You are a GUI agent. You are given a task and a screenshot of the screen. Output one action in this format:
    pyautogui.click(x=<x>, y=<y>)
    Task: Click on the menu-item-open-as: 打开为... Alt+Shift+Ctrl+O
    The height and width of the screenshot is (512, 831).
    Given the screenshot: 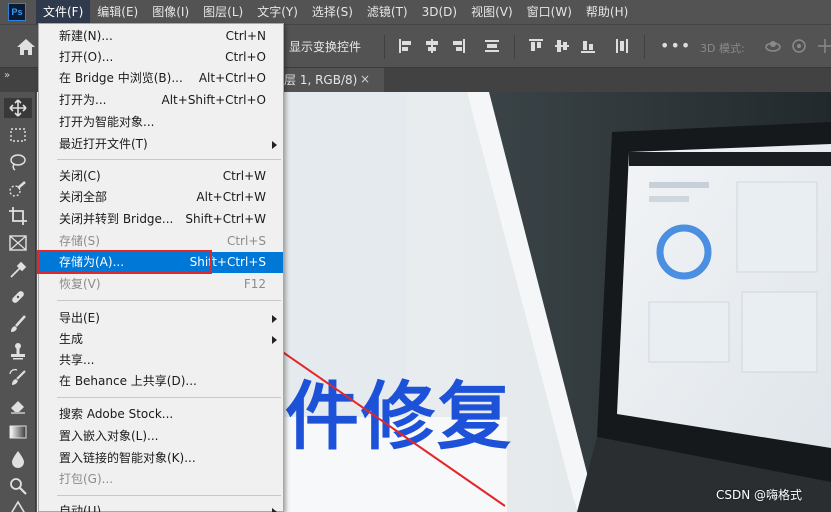 What is the action you would take?
    pyautogui.click(x=161, y=100)
    